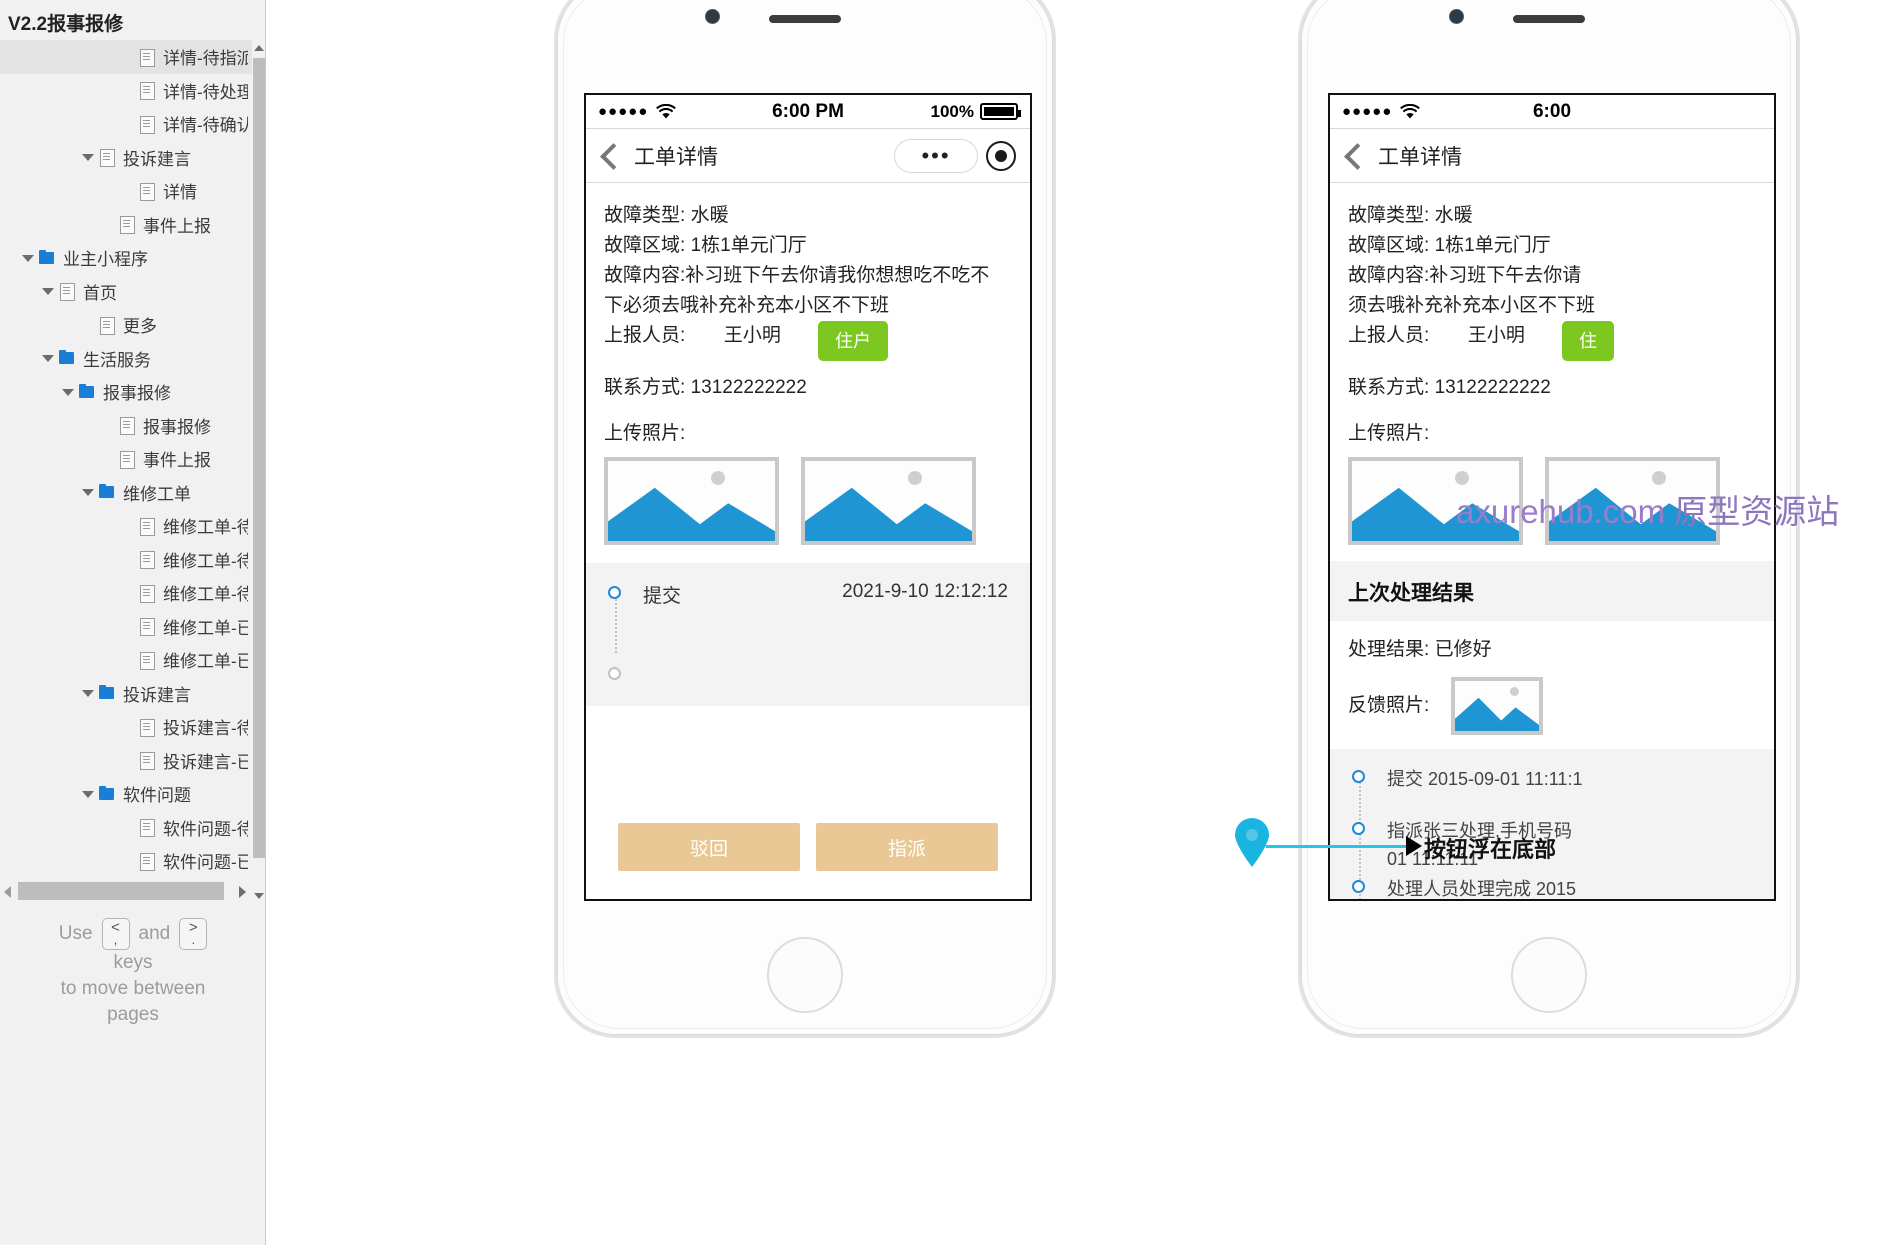  Describe the element at coordinates (259, 458) in the screenshot. I see `vertical-scroll-thumb` at that location.